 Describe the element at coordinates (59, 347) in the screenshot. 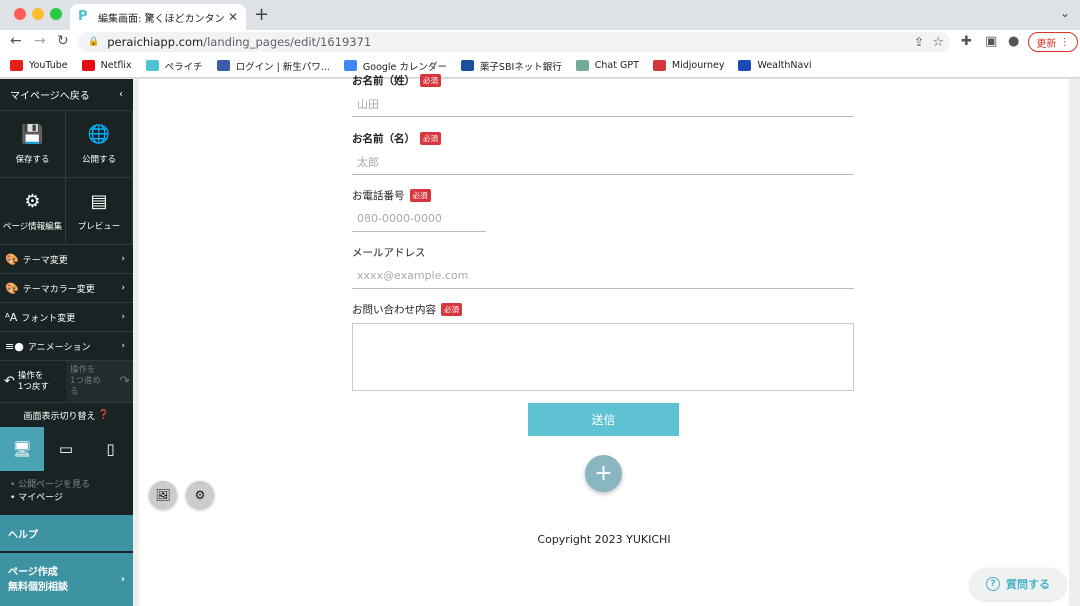

I see `animation-label: アニメーション` at that location.